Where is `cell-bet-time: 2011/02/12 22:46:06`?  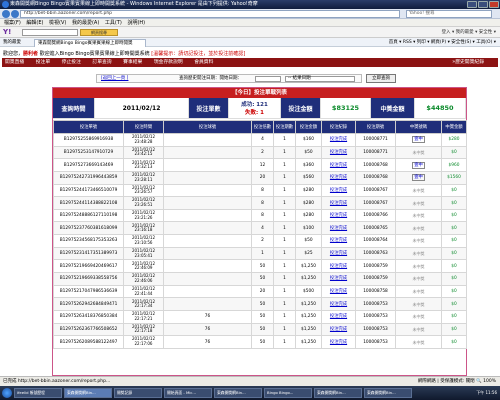
cell-bet-time: 2011/02/12 22:46:06 is located at coordinates (143, 279).